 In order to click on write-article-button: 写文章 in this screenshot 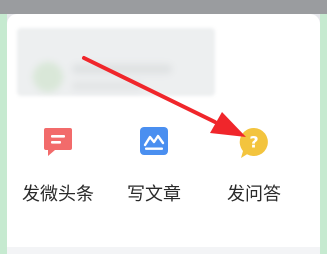, I will do `click(154, 166)`.